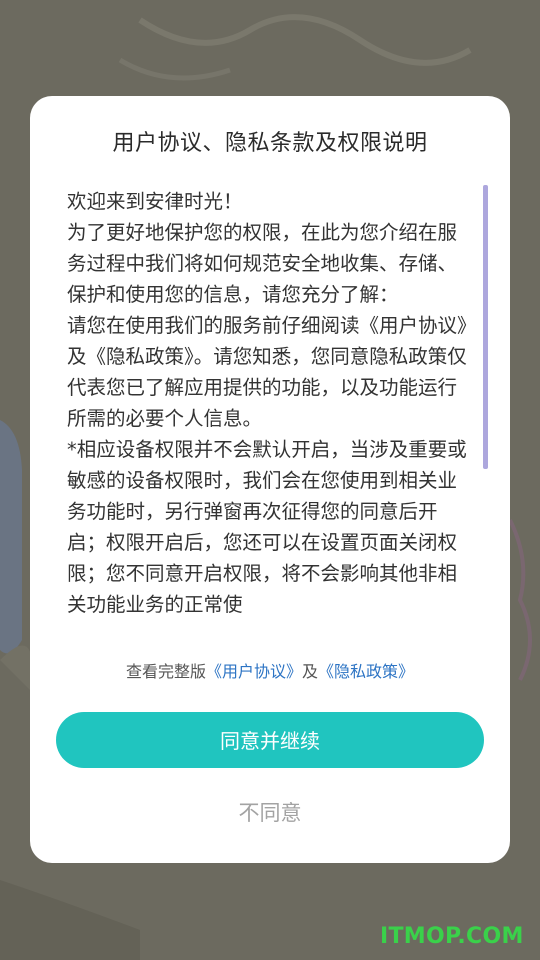  Describe the element at coordinates (270, 740) in the screenshot. I see `agree-continue-button: 同意并继续` at that location.